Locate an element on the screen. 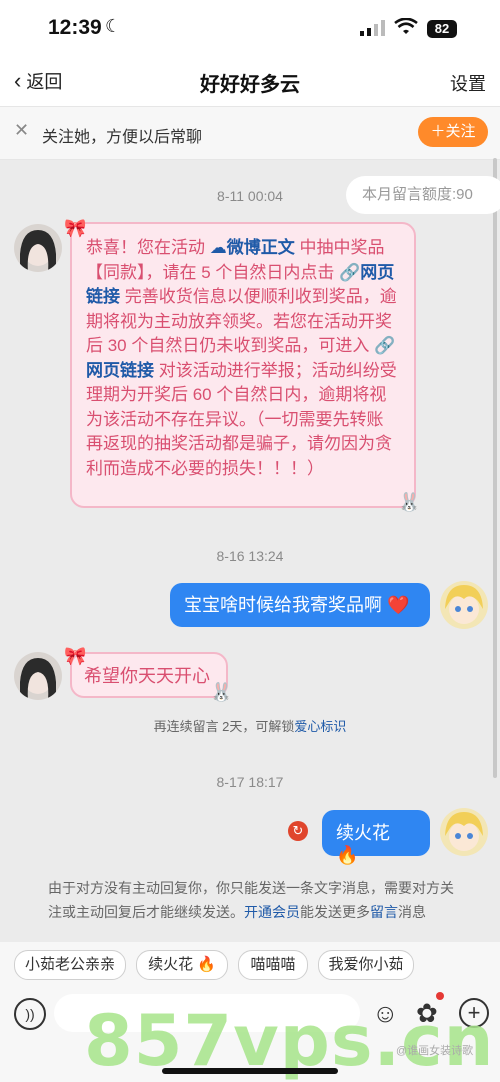  weibo-post-link: 微博正文 is located at coordinates (261, 247).